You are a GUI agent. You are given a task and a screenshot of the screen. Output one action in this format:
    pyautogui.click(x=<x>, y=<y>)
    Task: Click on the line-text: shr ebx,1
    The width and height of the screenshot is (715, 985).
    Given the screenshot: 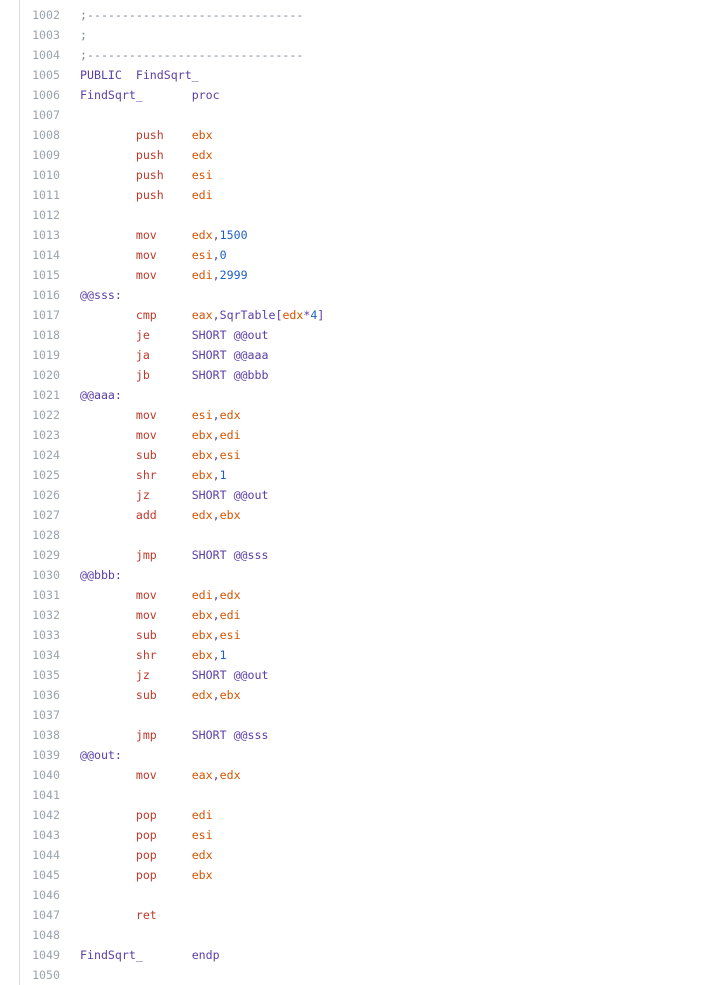 What is the action you would take?
    pyautogui.click(x=397, y=475)
    